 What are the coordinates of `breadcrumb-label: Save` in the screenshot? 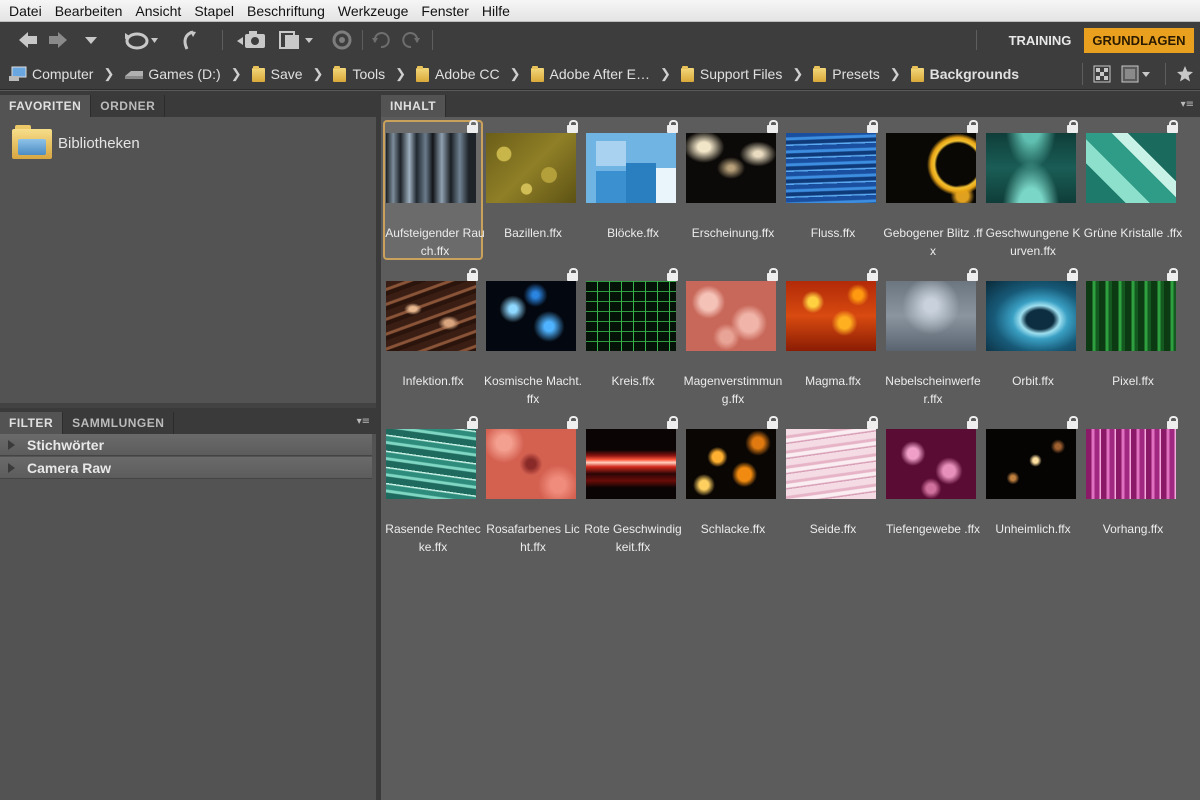 It's located at (286, 73).